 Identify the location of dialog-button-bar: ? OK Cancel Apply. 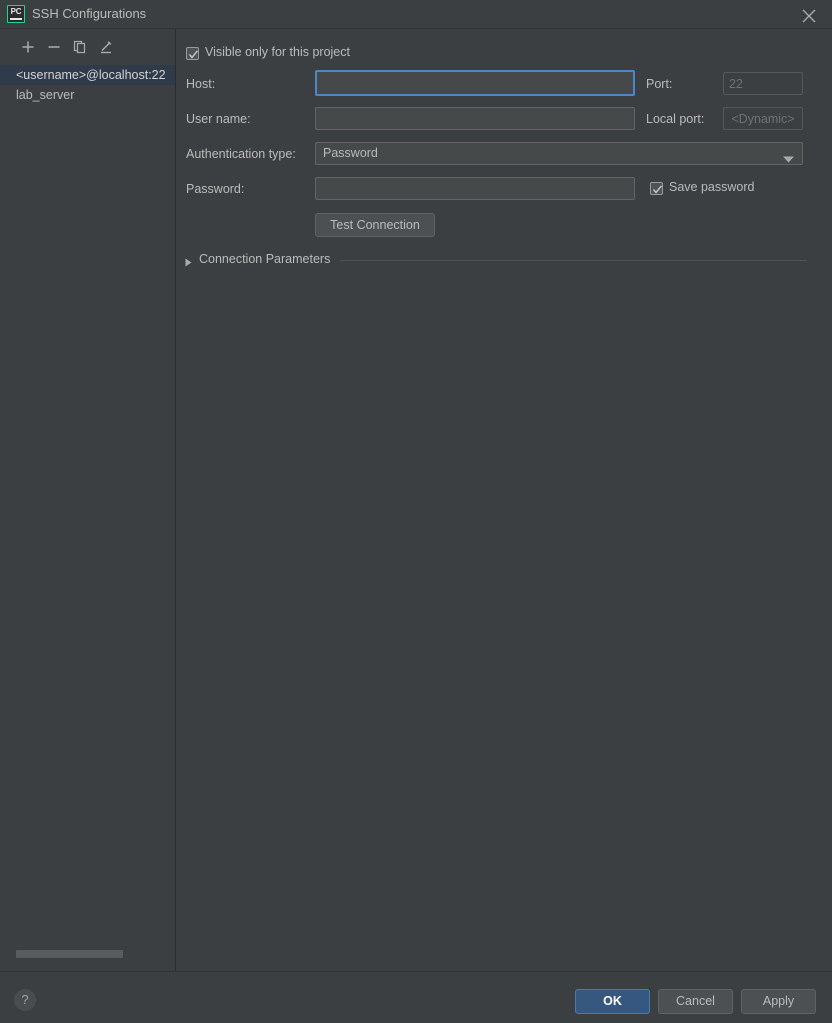
(416, 997).